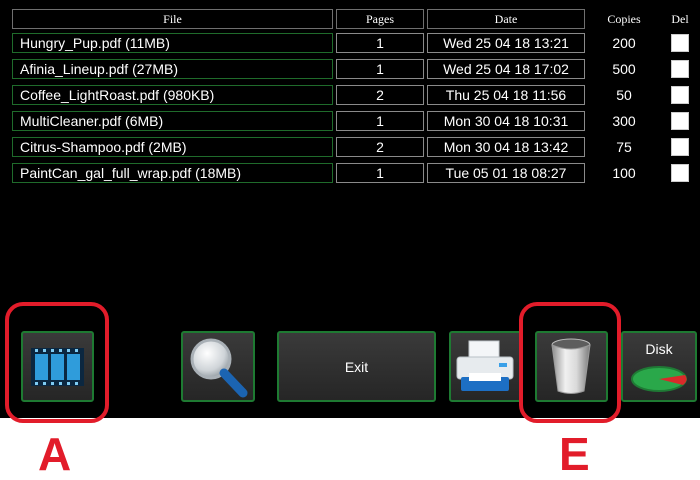  What do you see at coordinates (55, 454) in the screenshot?
I see `callout-a-label: A` at bounding box center [55, 454].